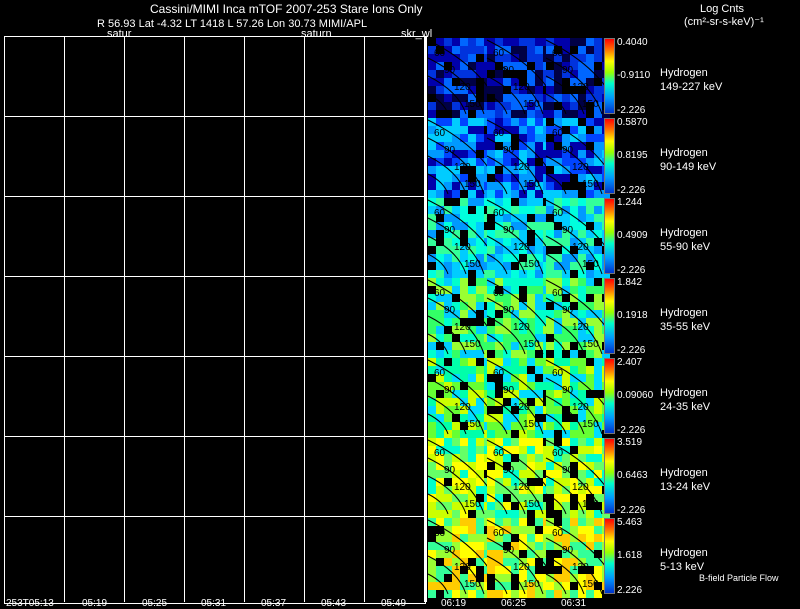  Describe the element at coordinates (509, 550) in the screenshot. I see `pitch-angle-label: 90` at that location.